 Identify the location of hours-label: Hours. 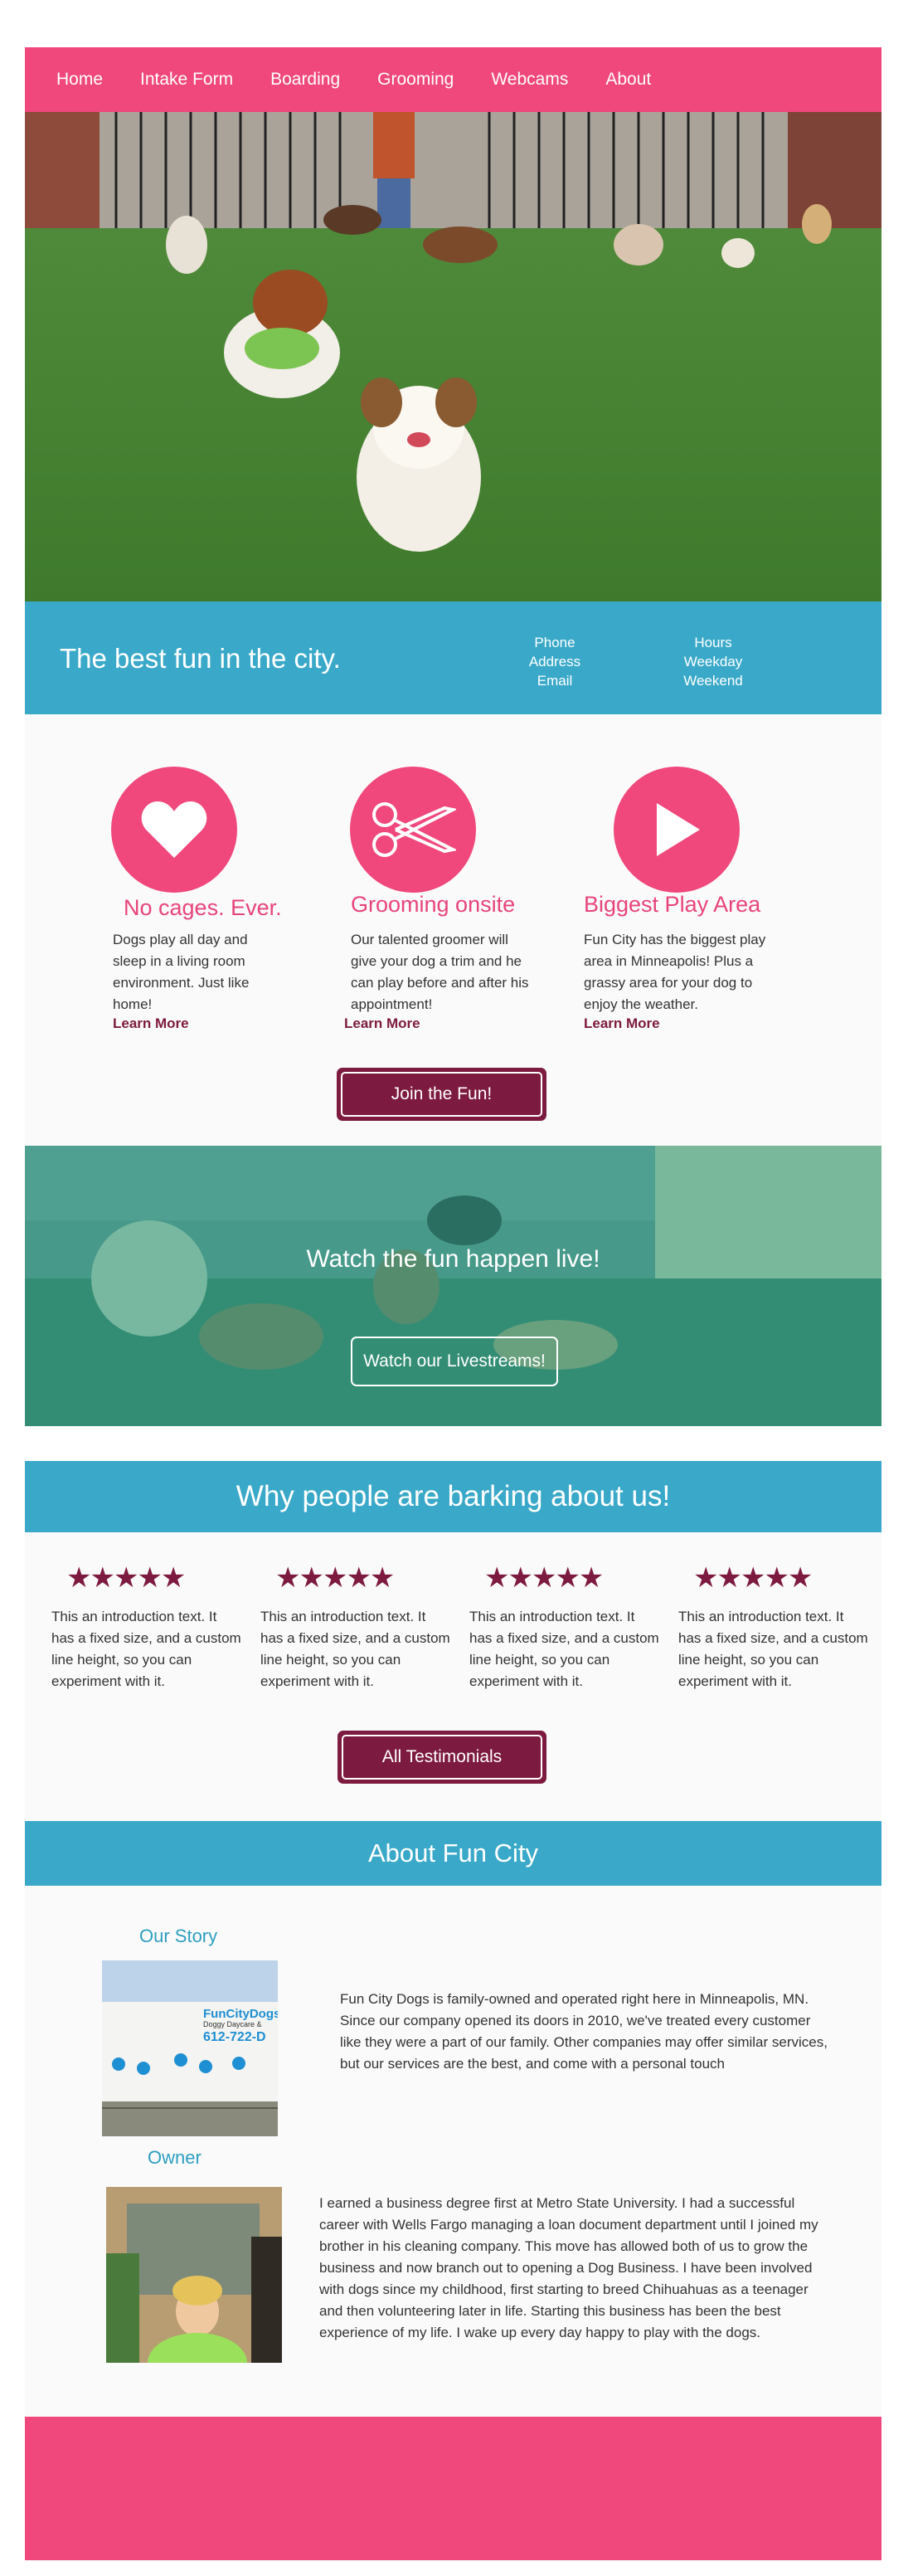
(713, 642).